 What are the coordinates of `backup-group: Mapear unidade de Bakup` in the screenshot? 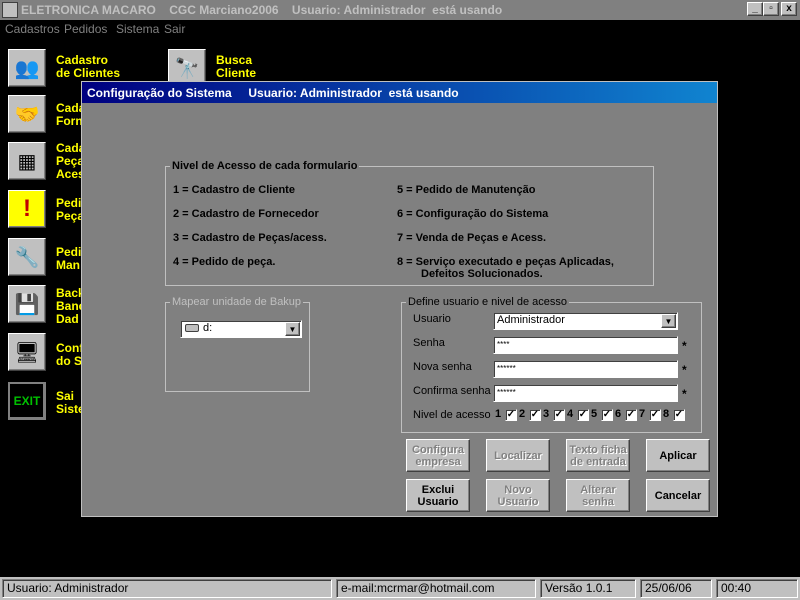 It's located at (237, 344).